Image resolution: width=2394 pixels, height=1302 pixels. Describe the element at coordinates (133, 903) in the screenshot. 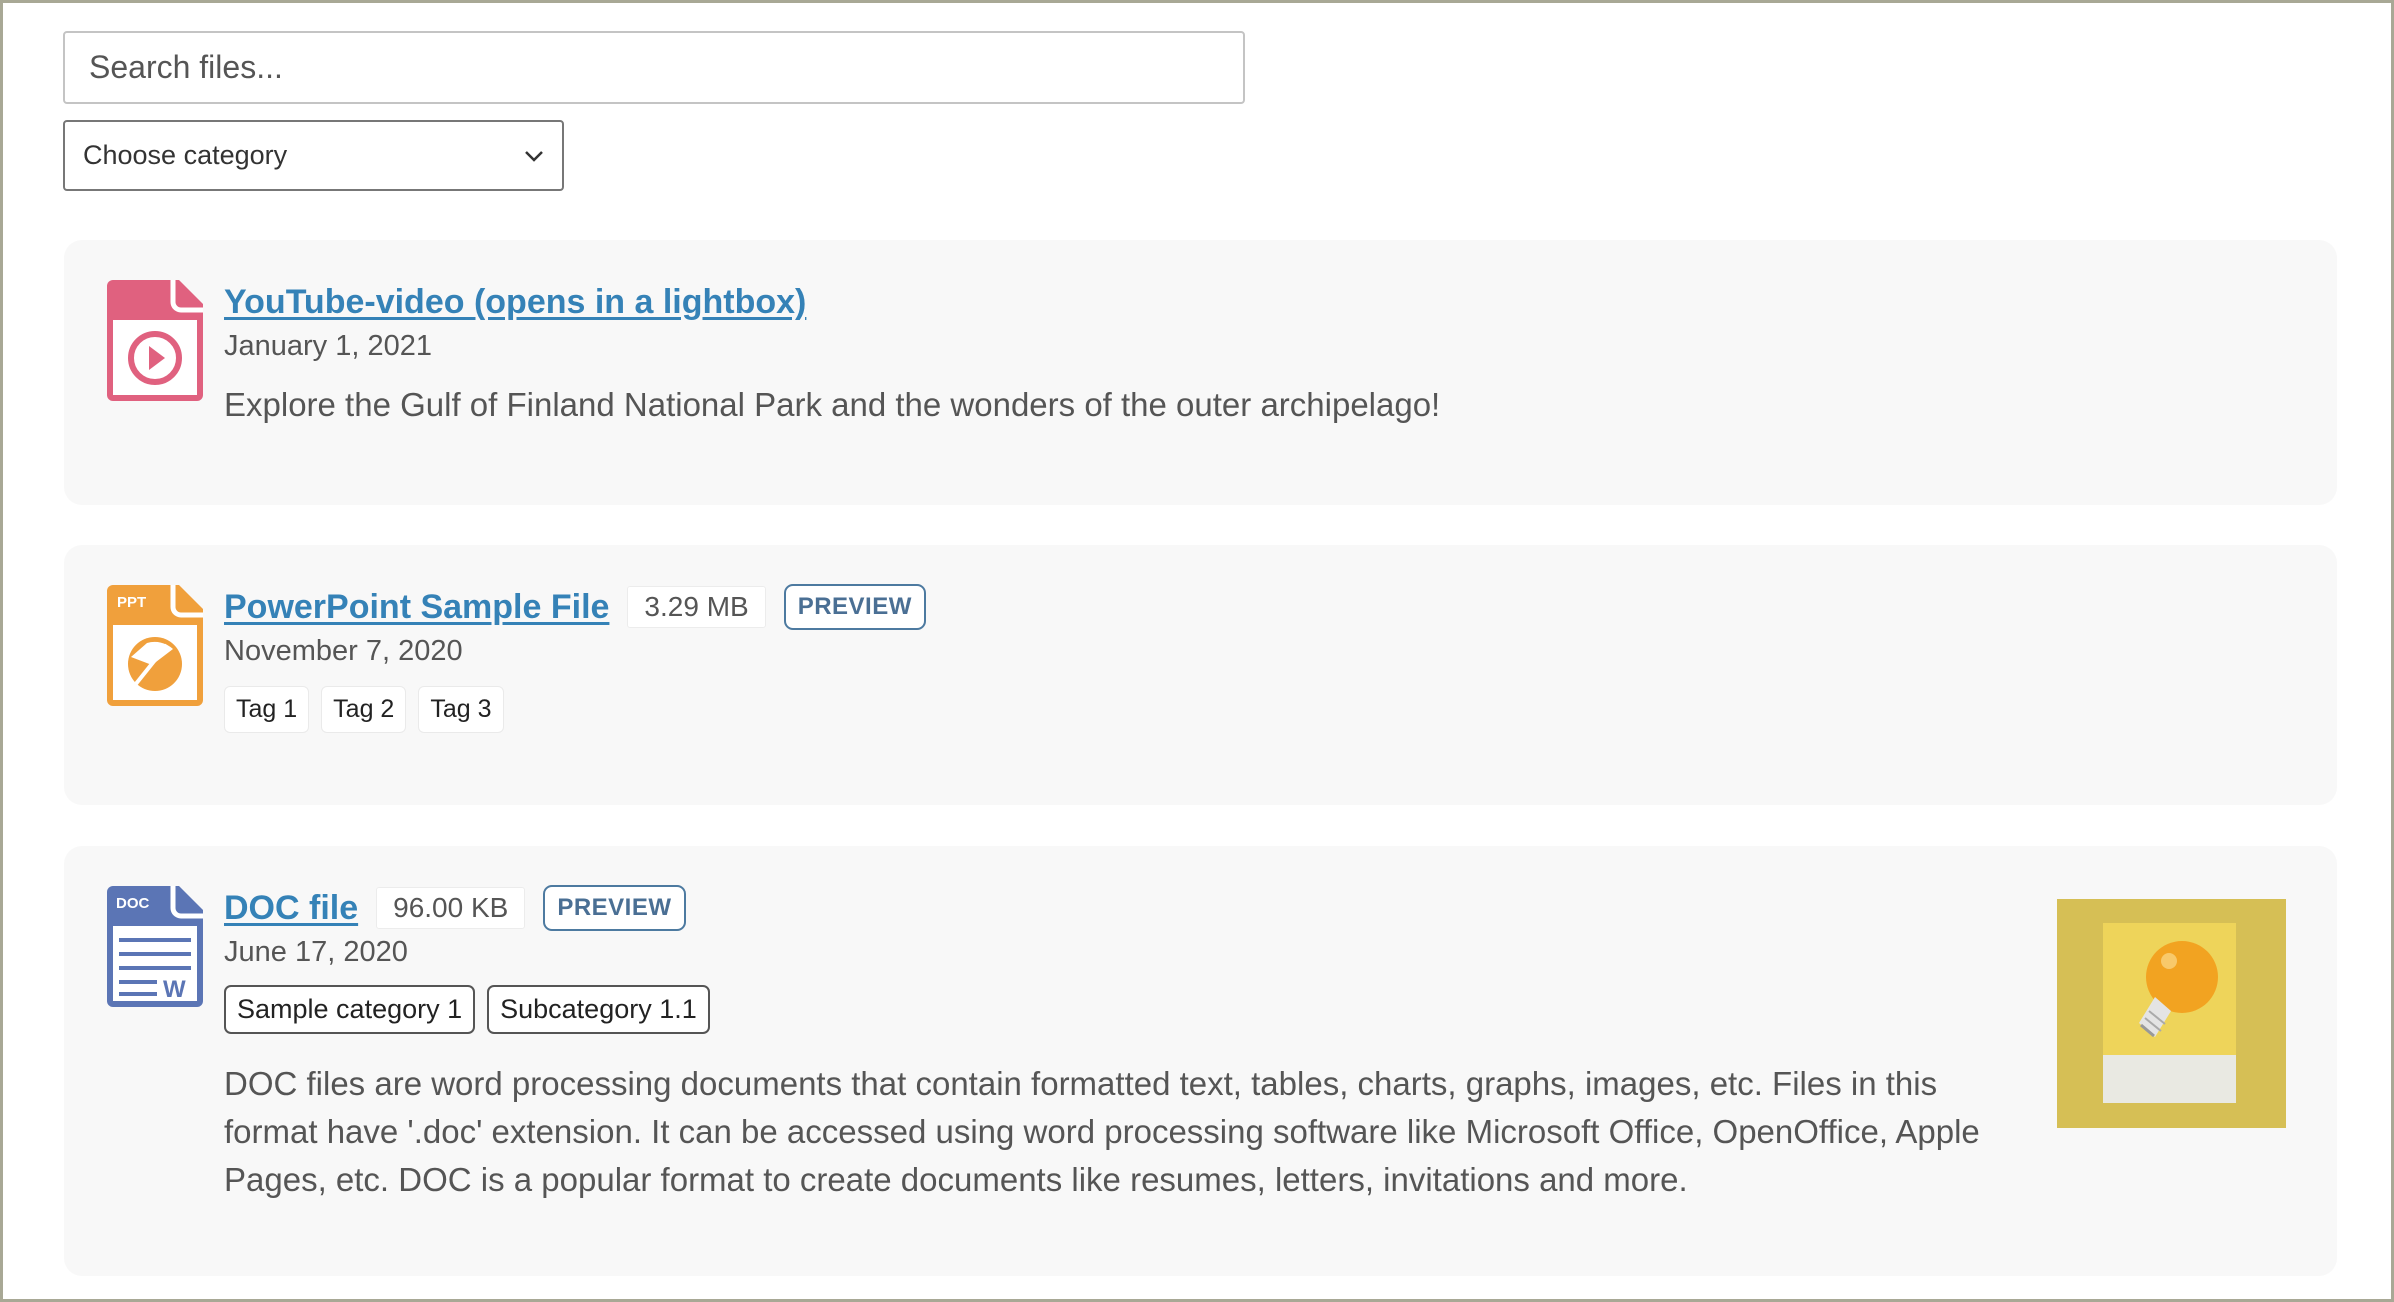

I see `doc-icon-label: DOC` at that location.